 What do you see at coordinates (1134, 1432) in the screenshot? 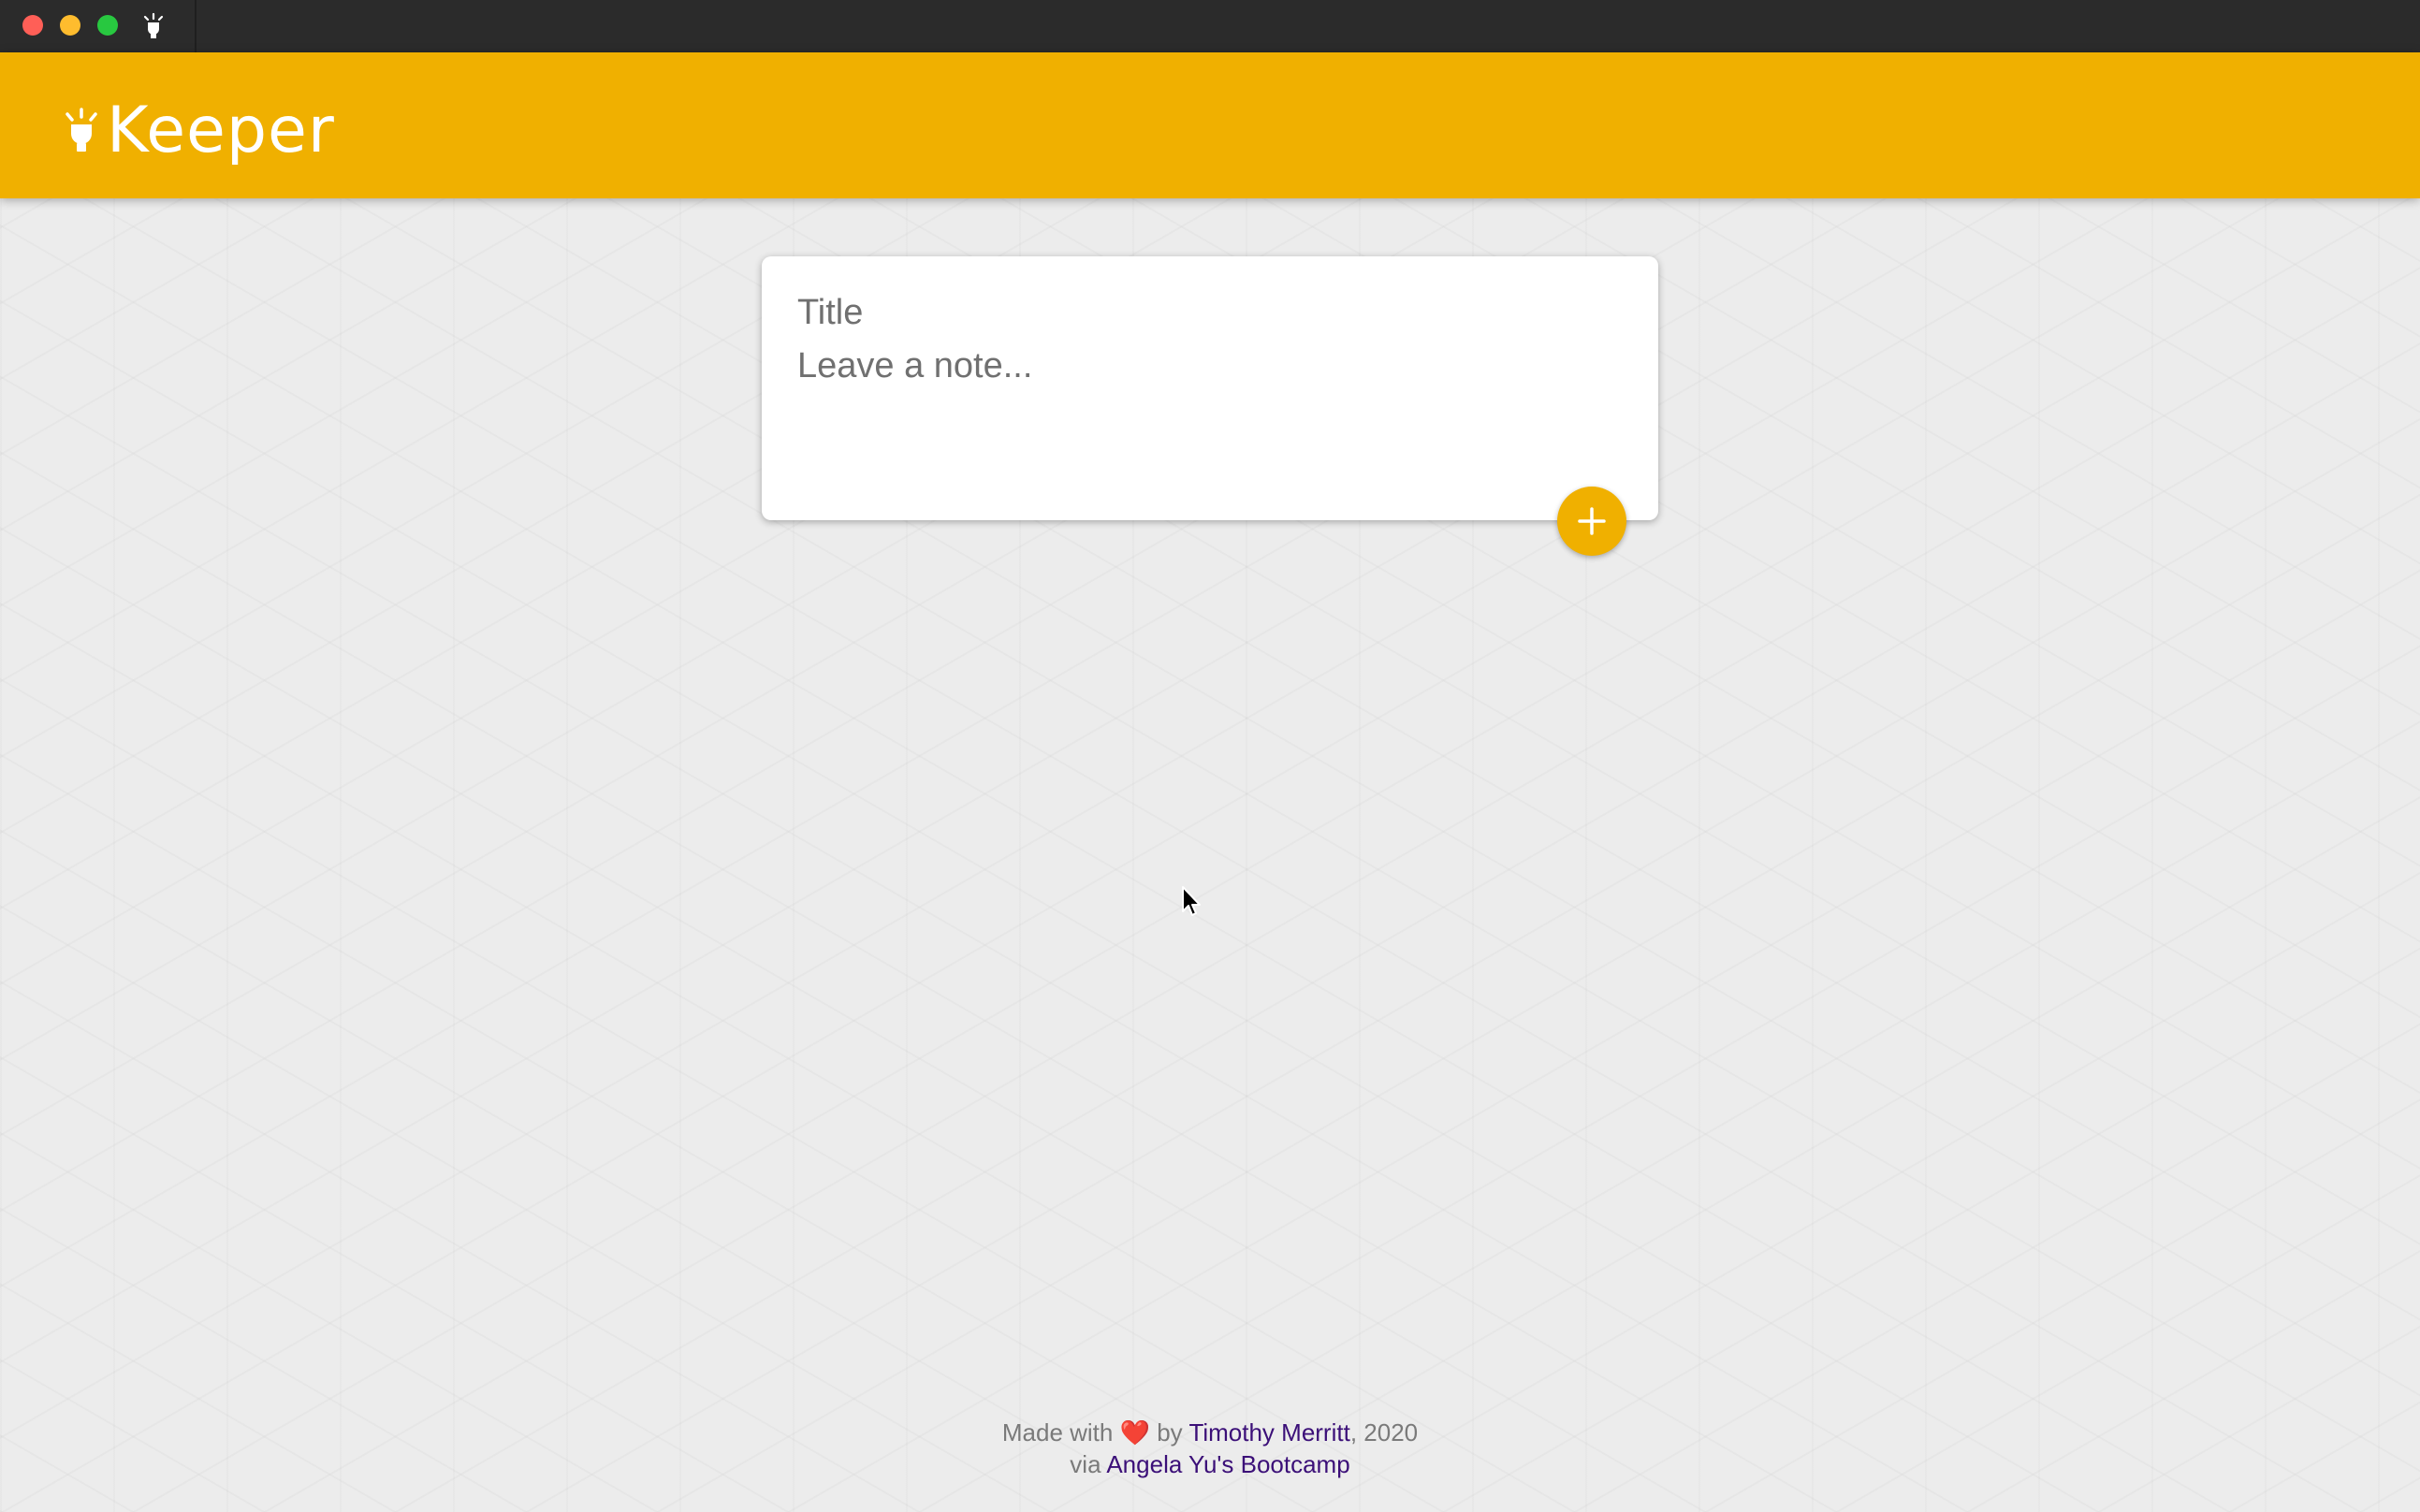
I see `heart-icon: ❤️` at bounding box center [1134, 1432].